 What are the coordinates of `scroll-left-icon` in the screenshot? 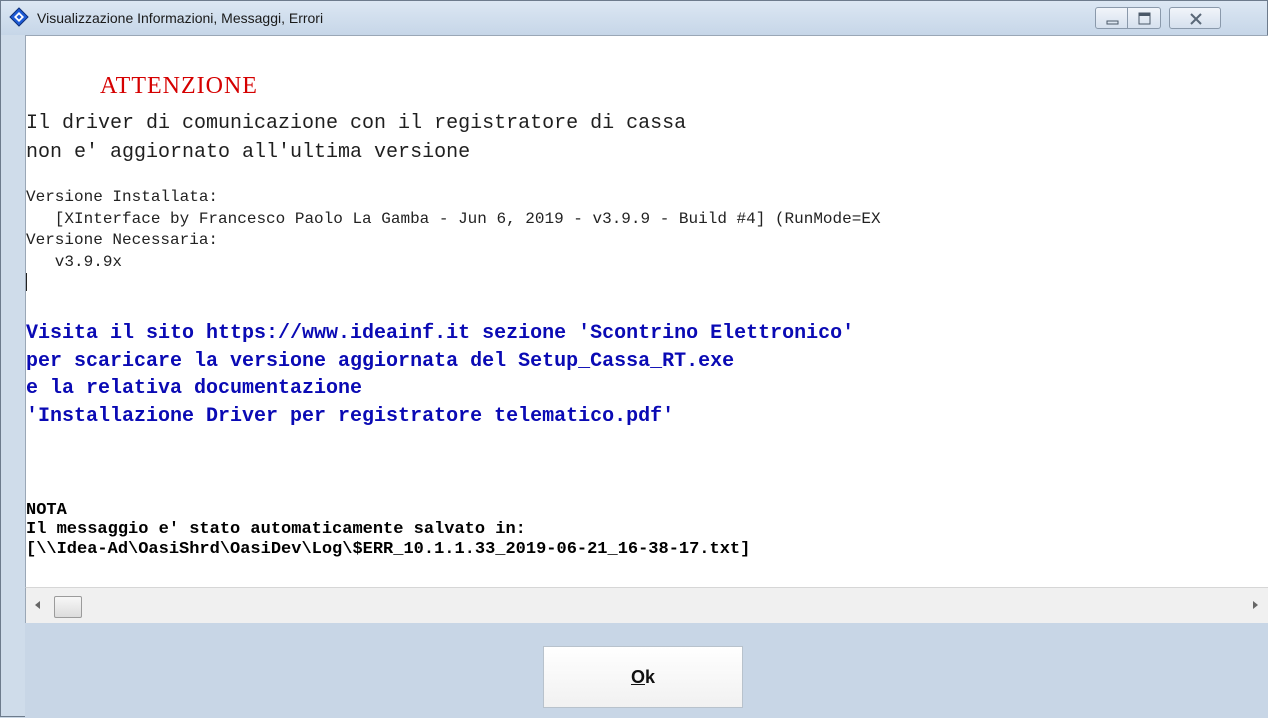 It's located at (38, 605).